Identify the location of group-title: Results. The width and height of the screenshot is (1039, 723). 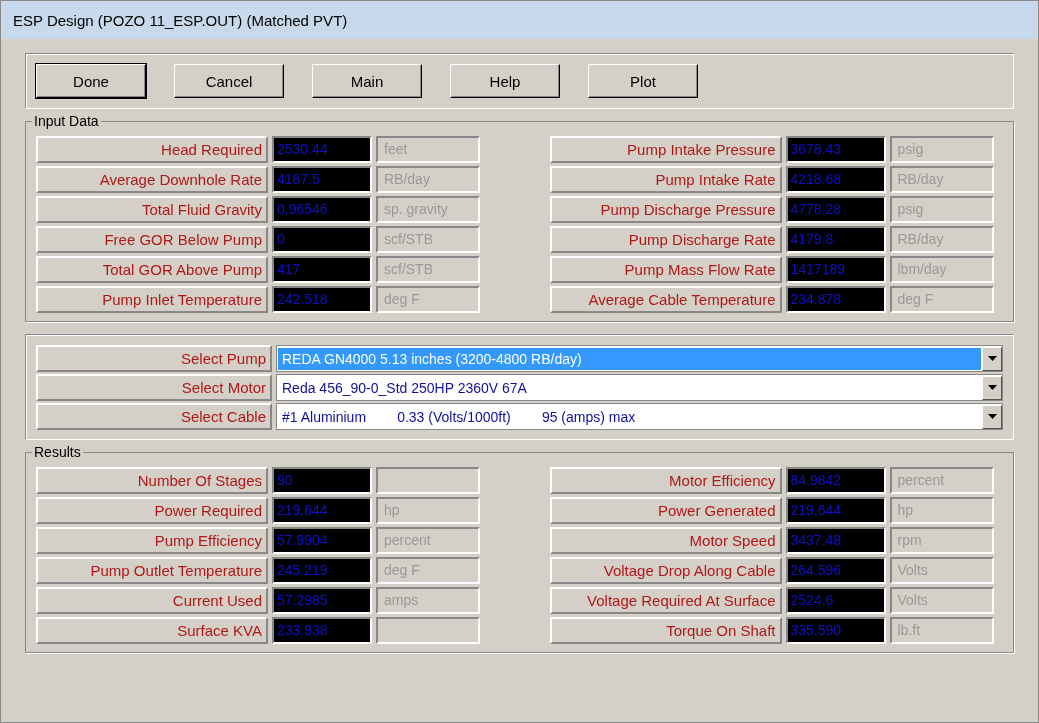
(57, 452).